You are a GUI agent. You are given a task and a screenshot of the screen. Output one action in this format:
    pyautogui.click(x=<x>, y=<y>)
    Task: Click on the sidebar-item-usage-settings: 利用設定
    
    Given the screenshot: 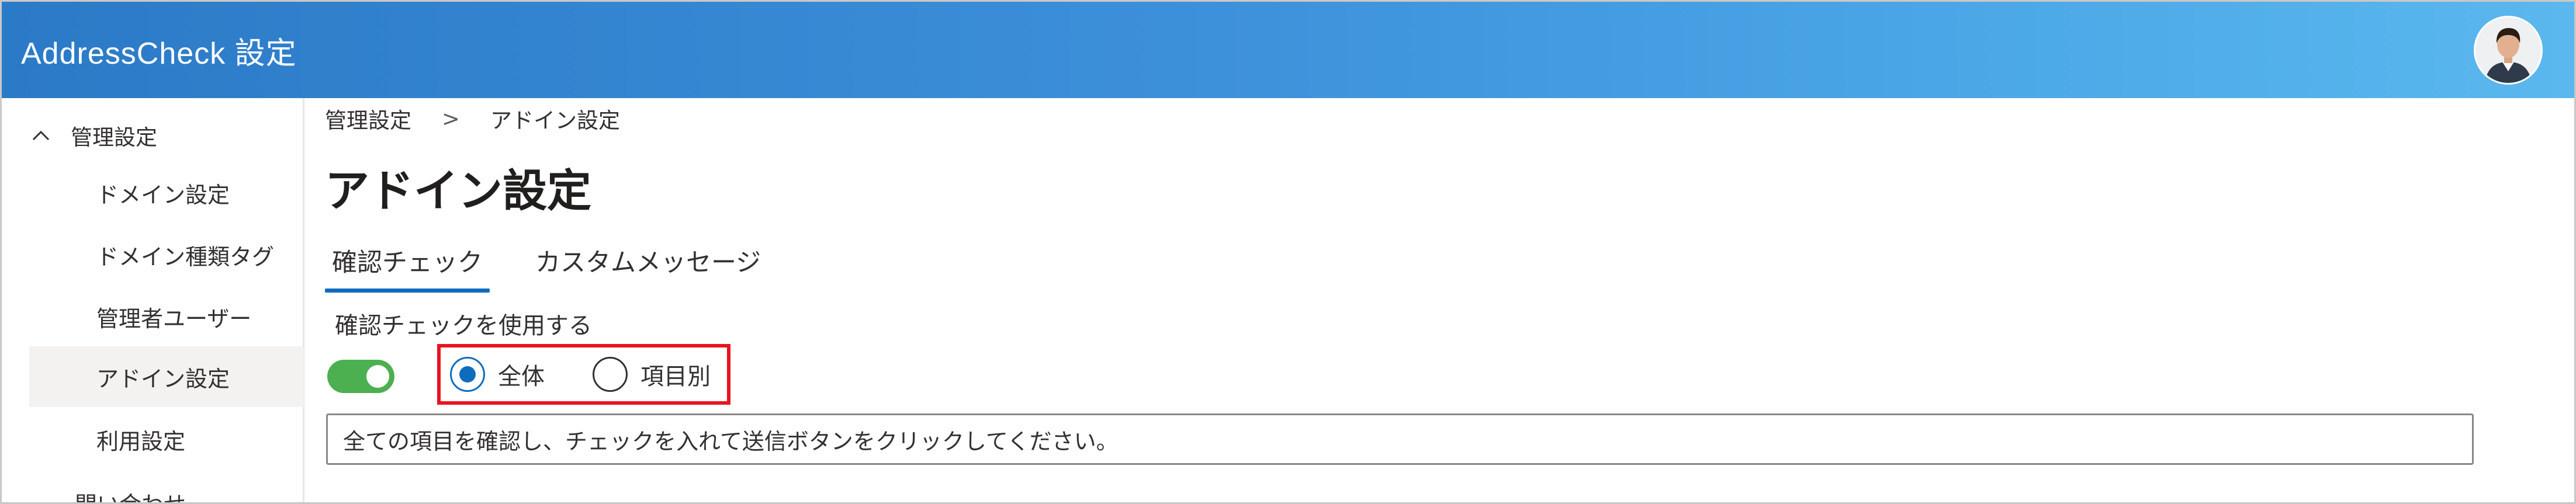 What is the action you would take?
    pyautogui.click(x=167, y=439)
    